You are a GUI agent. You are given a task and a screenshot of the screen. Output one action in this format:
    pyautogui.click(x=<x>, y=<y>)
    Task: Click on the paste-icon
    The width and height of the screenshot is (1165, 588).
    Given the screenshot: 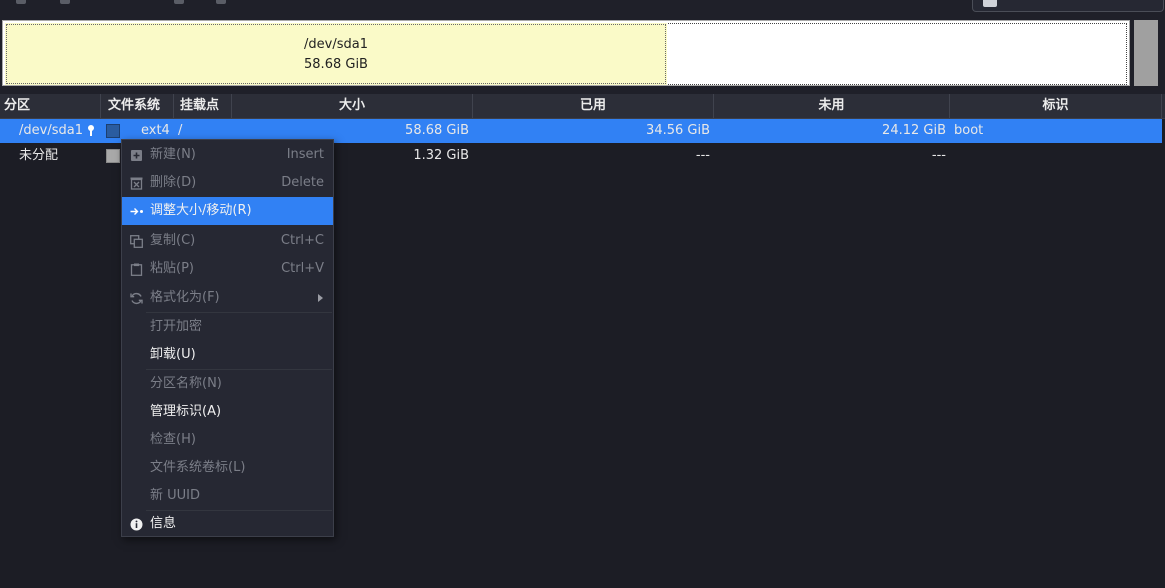 What is the action you would take?
    pyautogui.click(x=136, y=269)
    